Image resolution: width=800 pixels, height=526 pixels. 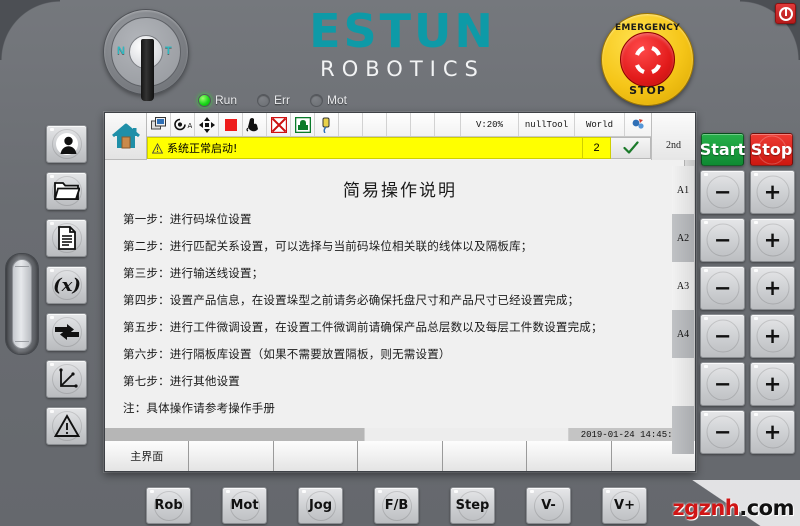 What do you see at coordinates (168, 51) in the screenshot?
I see `key-switch-label-t: T` at bounding box center [168, 51].